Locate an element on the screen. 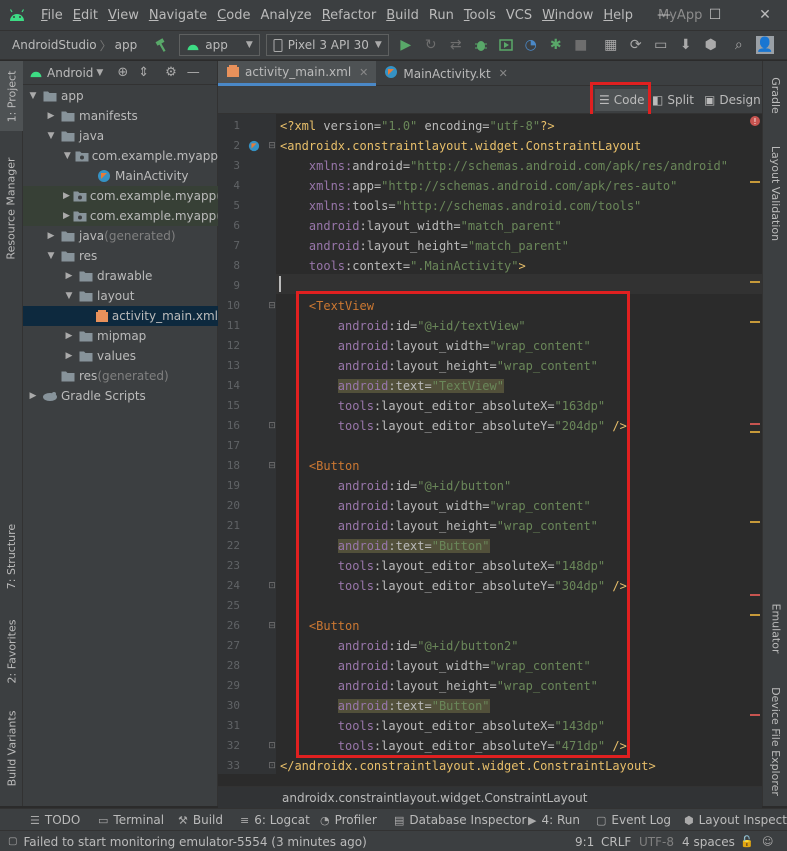 Image resolution: width=787 pixels, height=851 pixels. tree-item: activity_main.xml is located at coordinates (120, 316).